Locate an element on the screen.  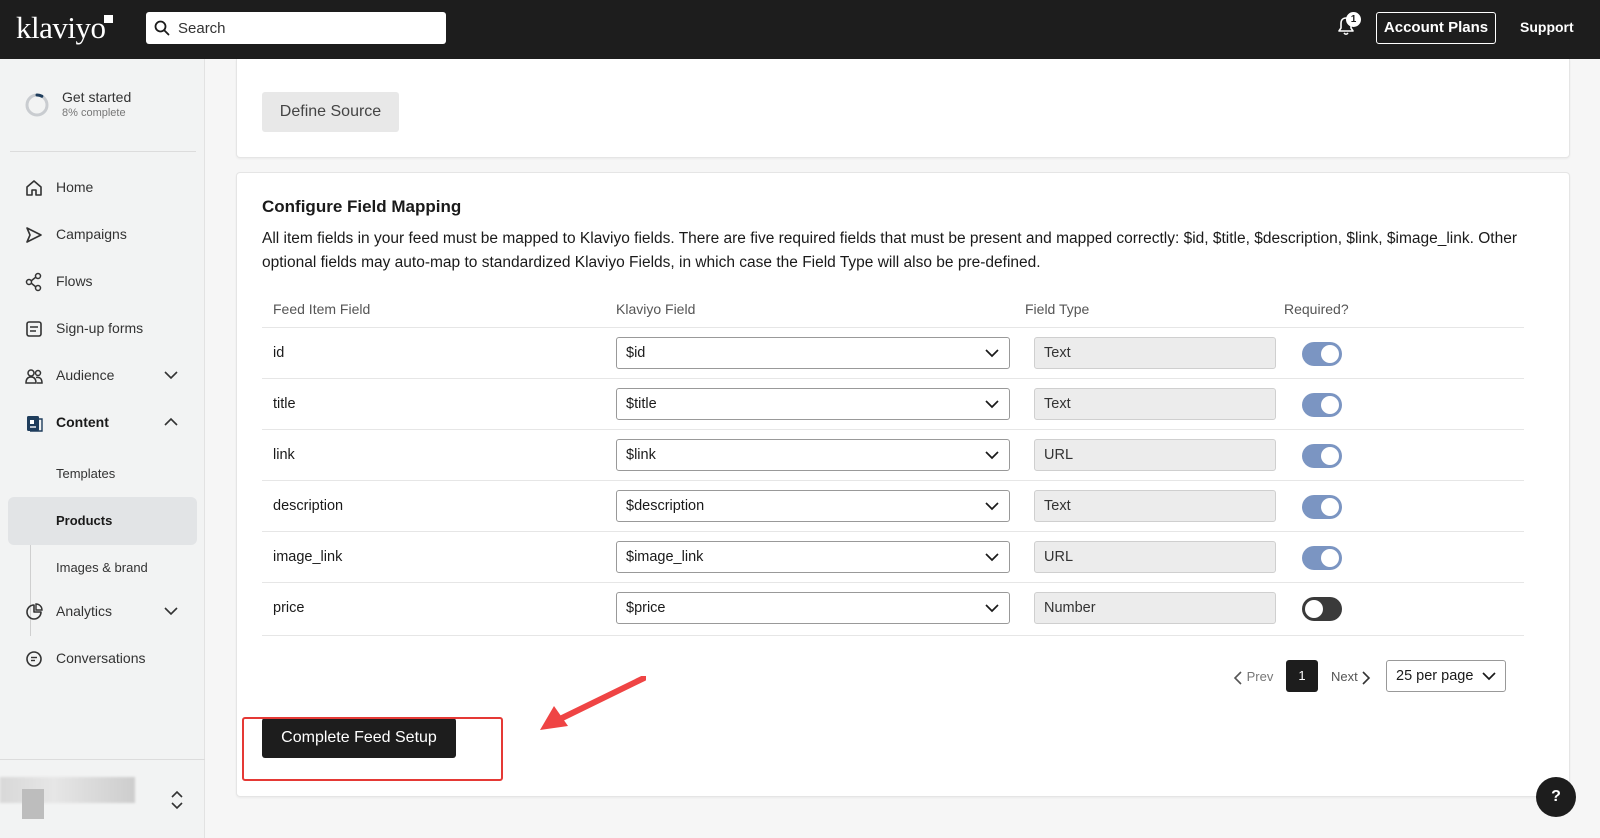
klaviyo-field-select: $image_link is located at coordinates (813, 557).